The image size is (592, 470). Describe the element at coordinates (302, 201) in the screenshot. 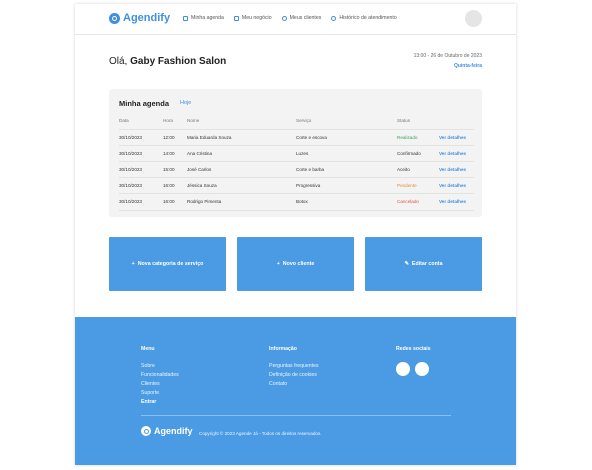

I see `cell-servico: Botox` at that location.